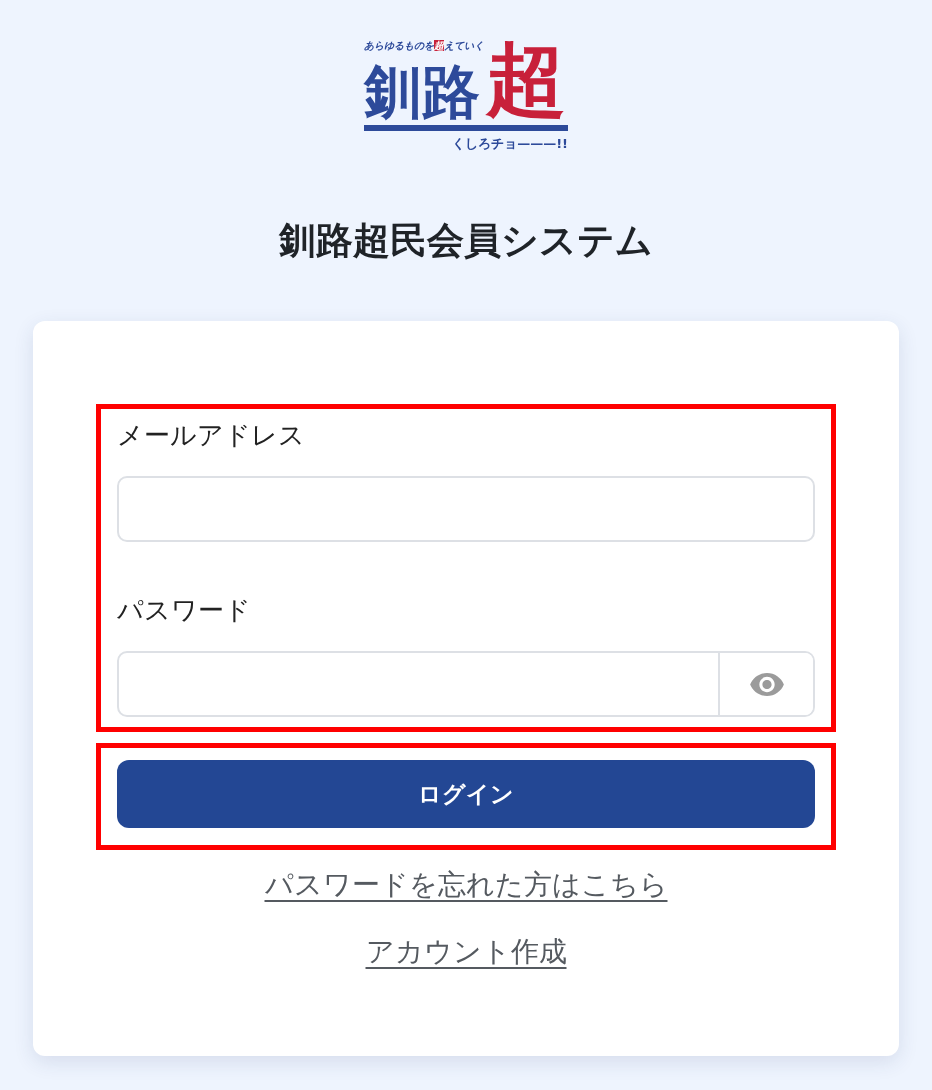 This screenshot has width=932, height=1090. I want to click on eye-icon, so click(766, 684).